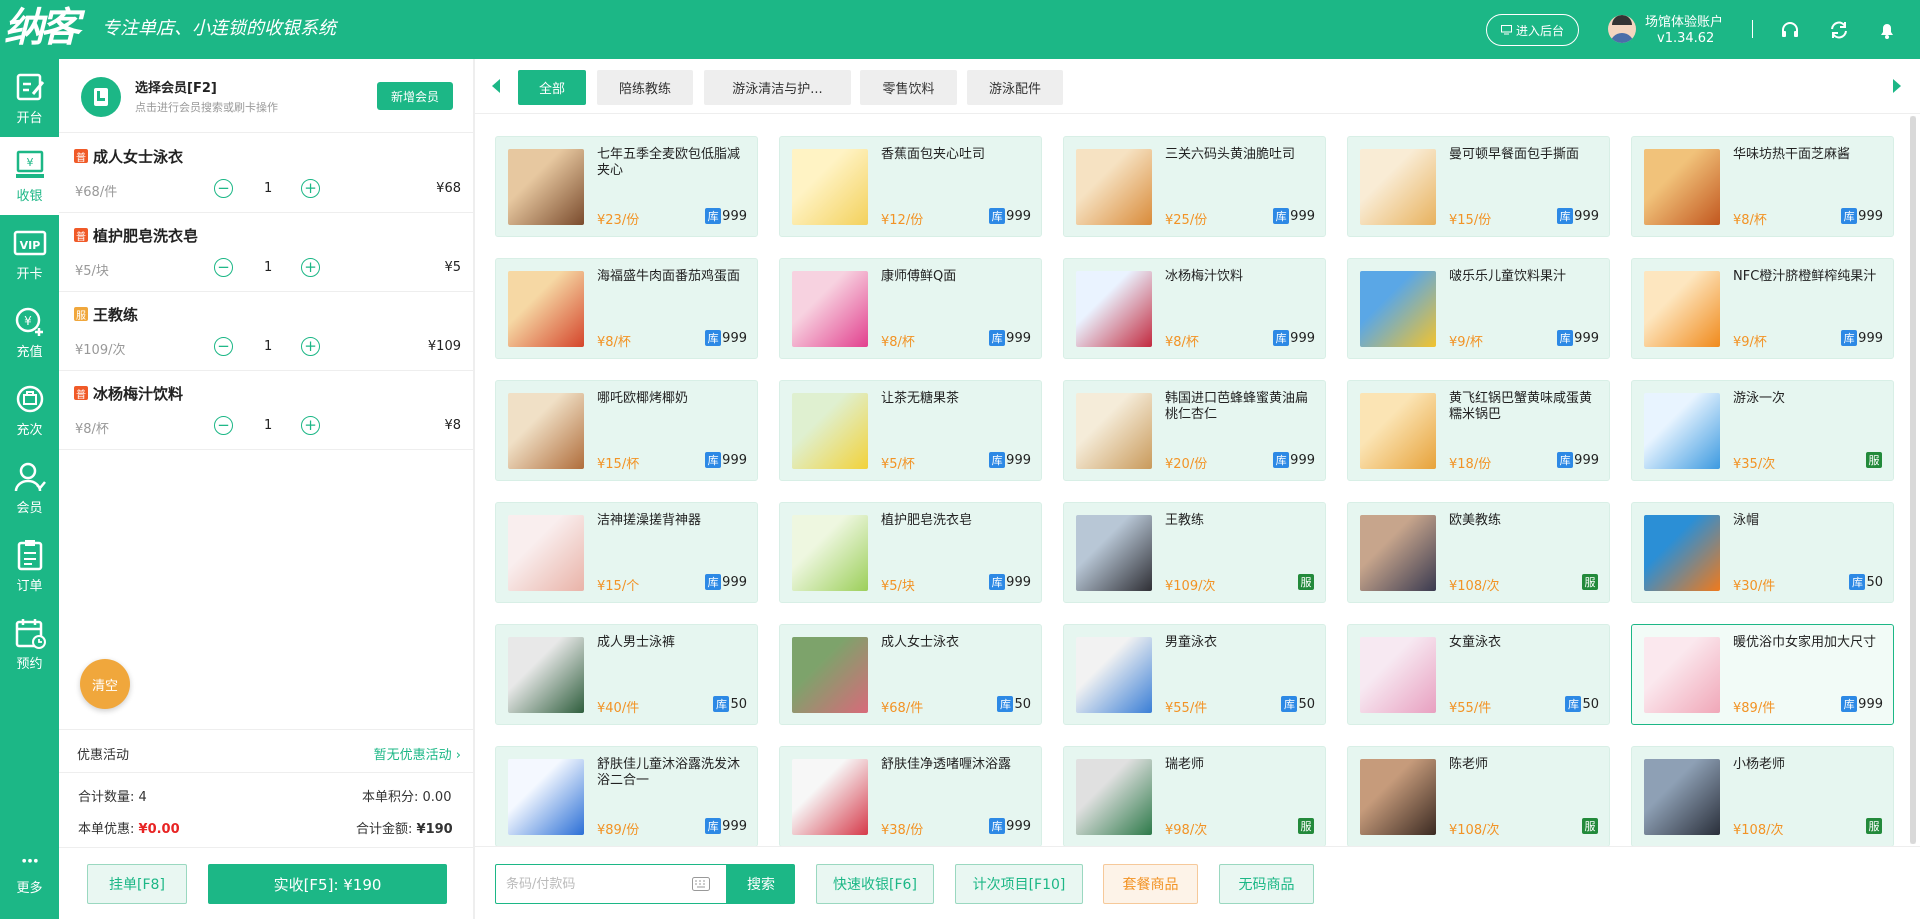 The image size is (1920, 919). What do you see at coordinates (552, 87) in the screenshot?
I see `tab-all: 全部` at bounding box center [552, 87].